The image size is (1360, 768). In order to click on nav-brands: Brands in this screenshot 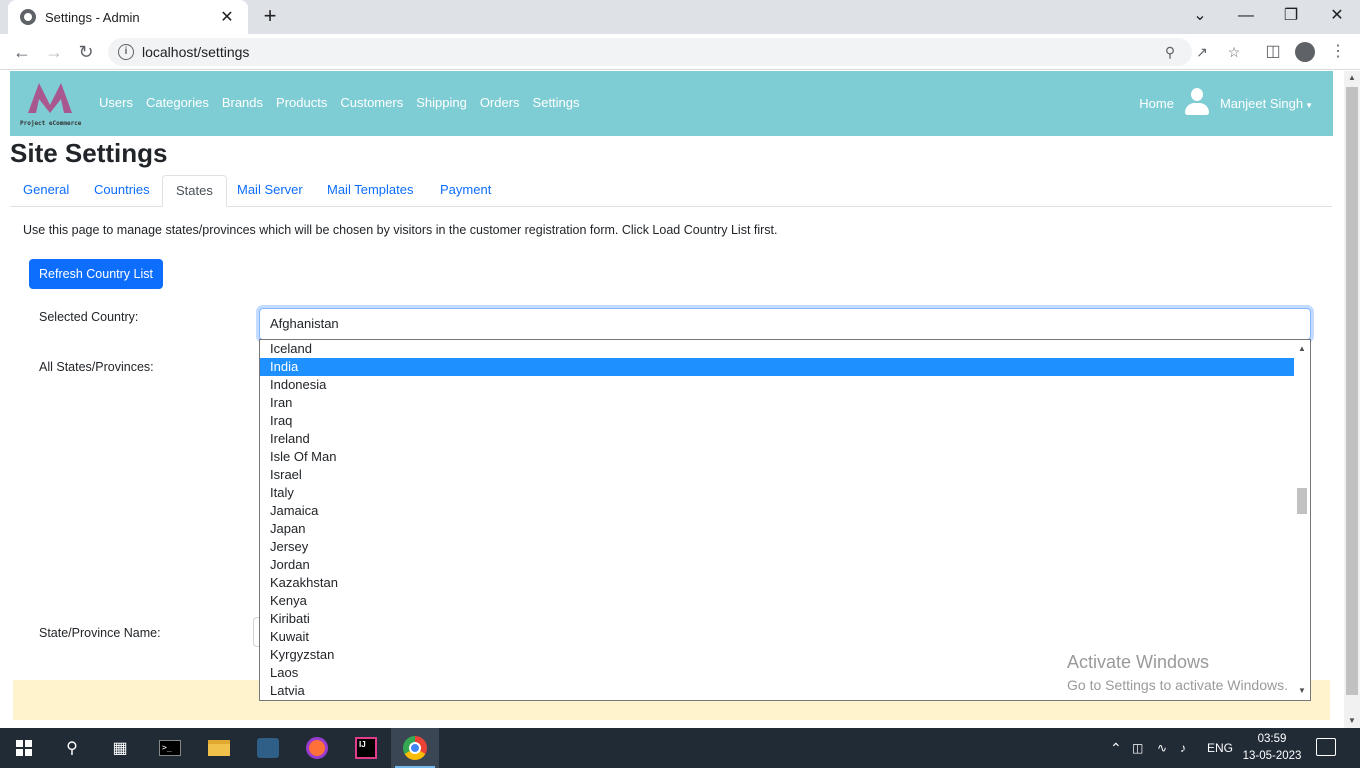, I will do `click(242, 102)`.